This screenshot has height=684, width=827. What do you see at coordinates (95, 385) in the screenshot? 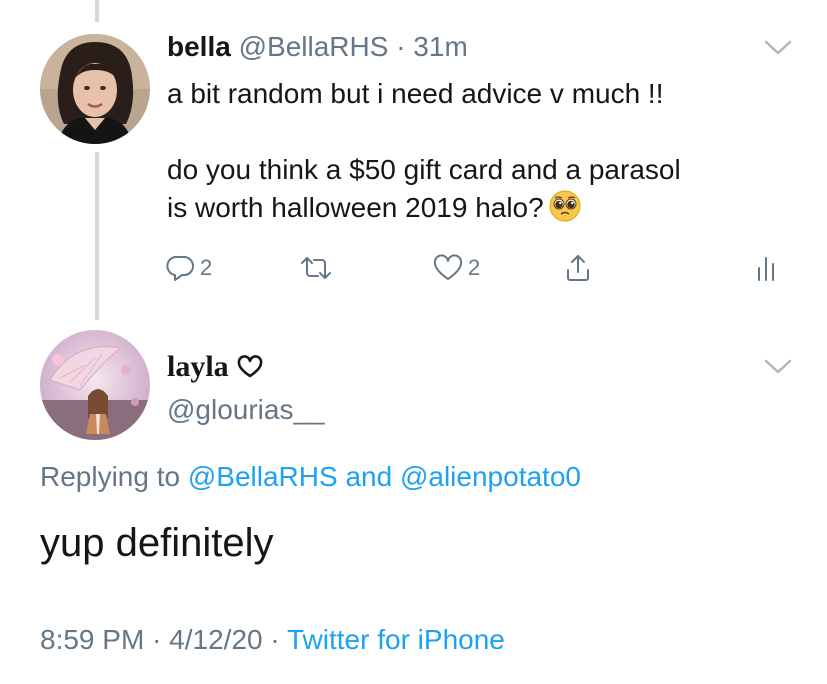
I see `avatar-layla` at bounding box center [95, 385].